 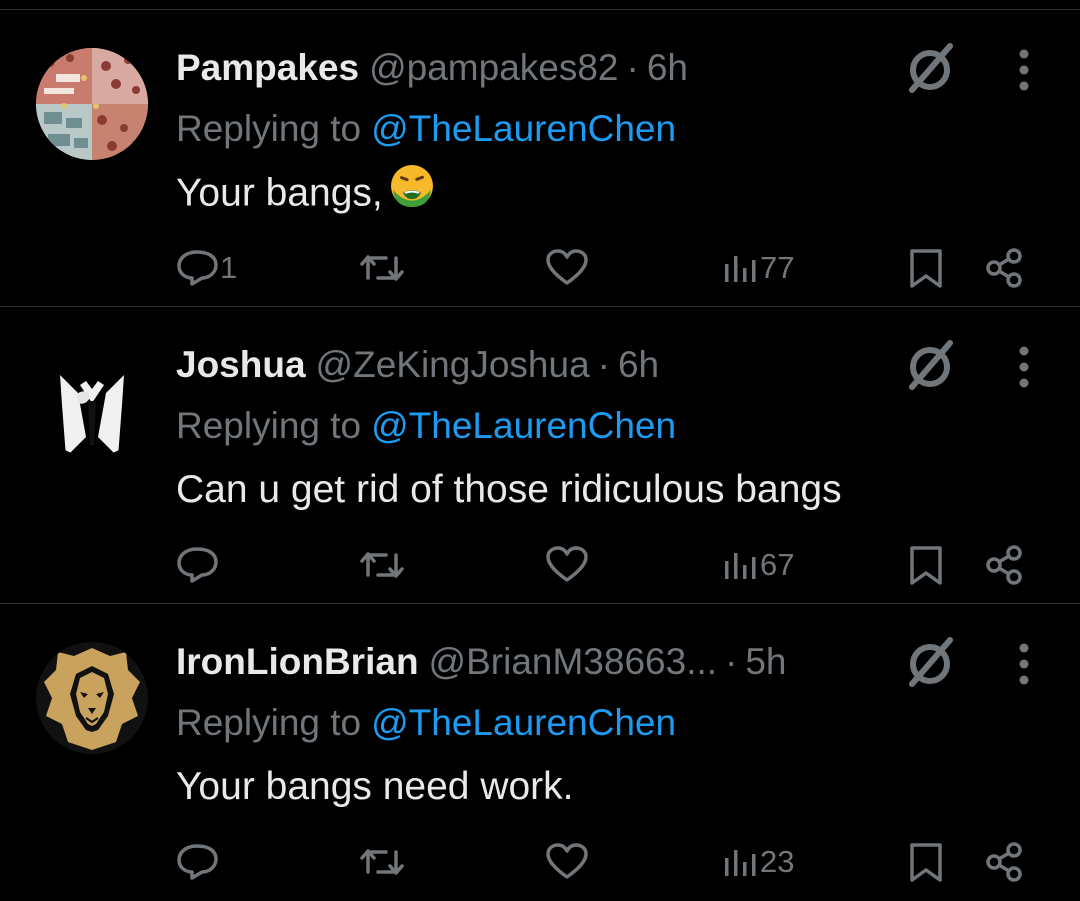 I want to click on tweet-header: IronLionBrian @BrianM38663... · 5h, so click(x=531, y=662).